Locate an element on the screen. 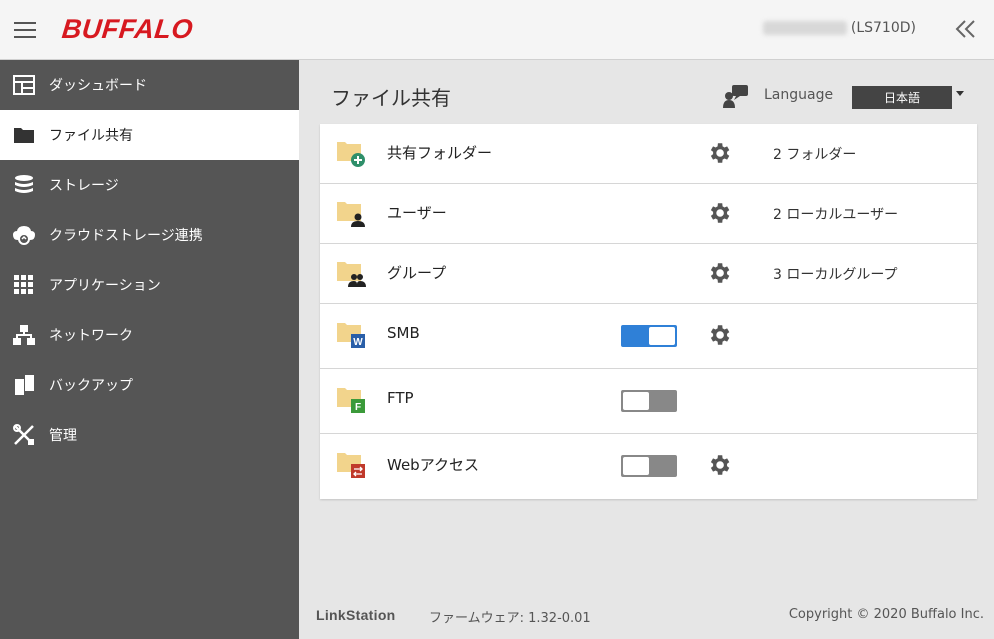 The width and height of the screenshot is (994, 639). caret-down-icon is located at coordinates (960, 93).